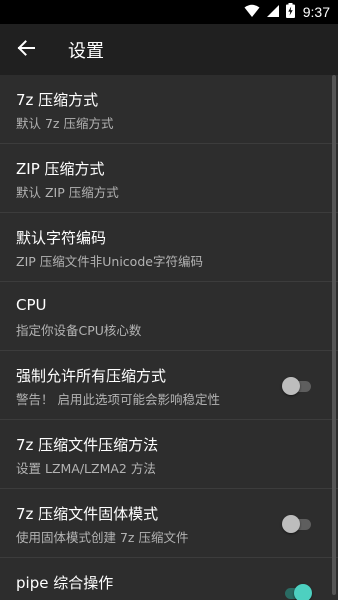 The height and width of the screenshot is (600, 338). I want to click on pipe-operation-toggle, so click(297, 591).